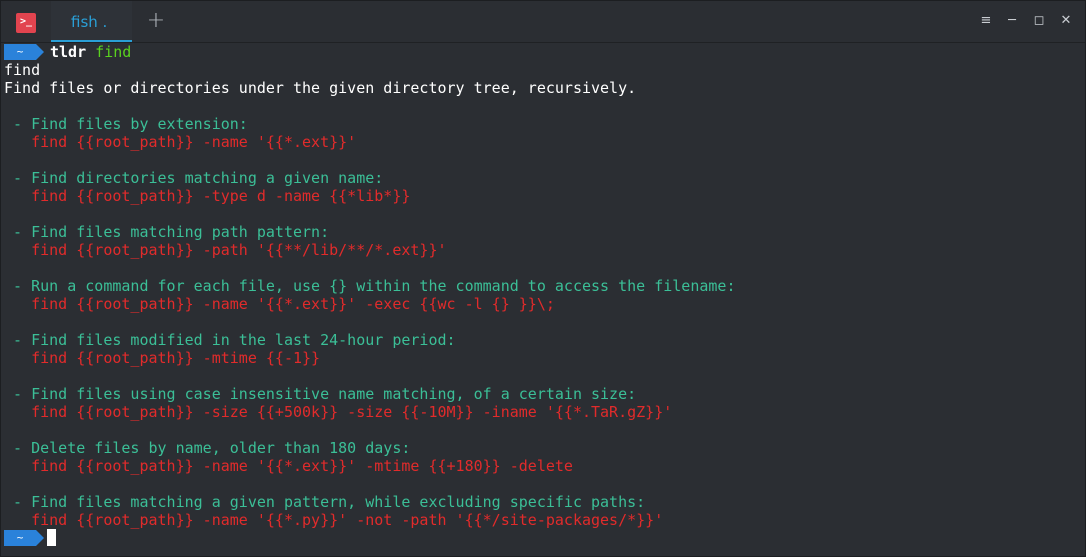  I want to click on tab-fish: fish ., so click(91, 21).